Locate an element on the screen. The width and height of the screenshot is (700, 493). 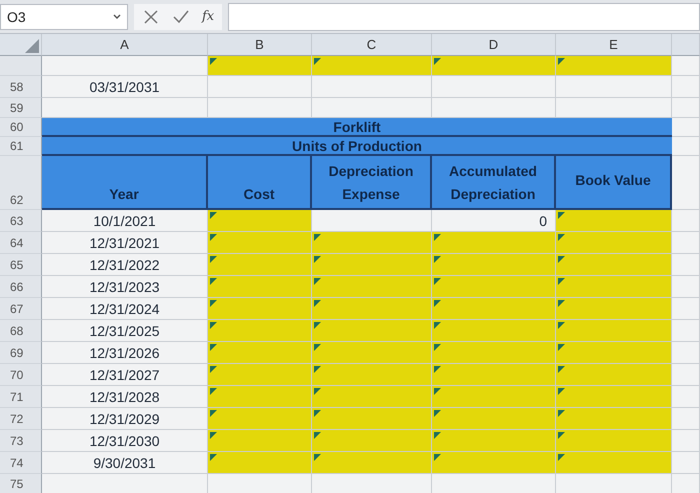
select-all-icon is located at coordinates (32, 46).